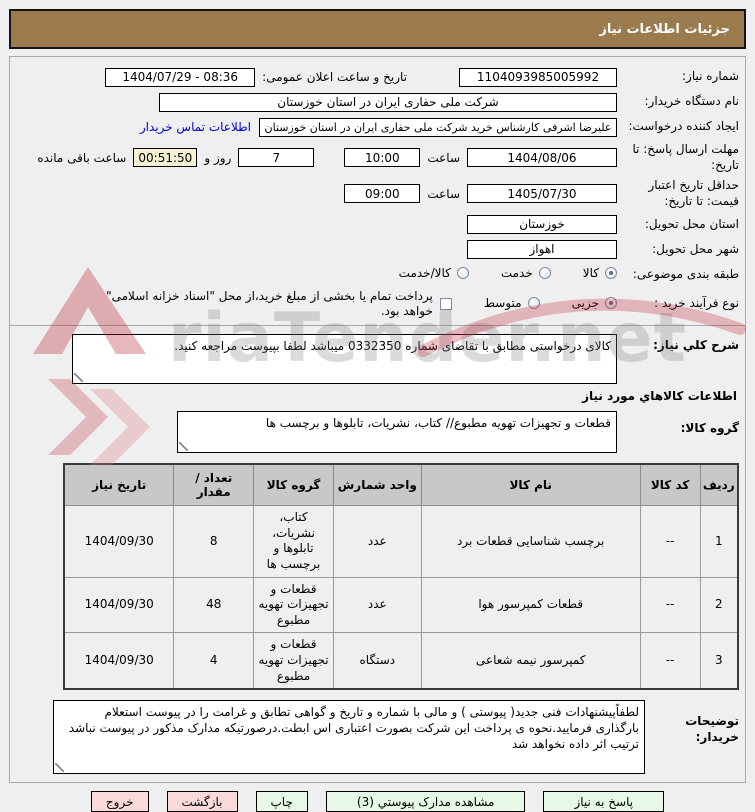 This screenshot has height=812, width=755. I want to click on buyer-contact-link: اطلاعات تماس خریدار, so click(195, 127).